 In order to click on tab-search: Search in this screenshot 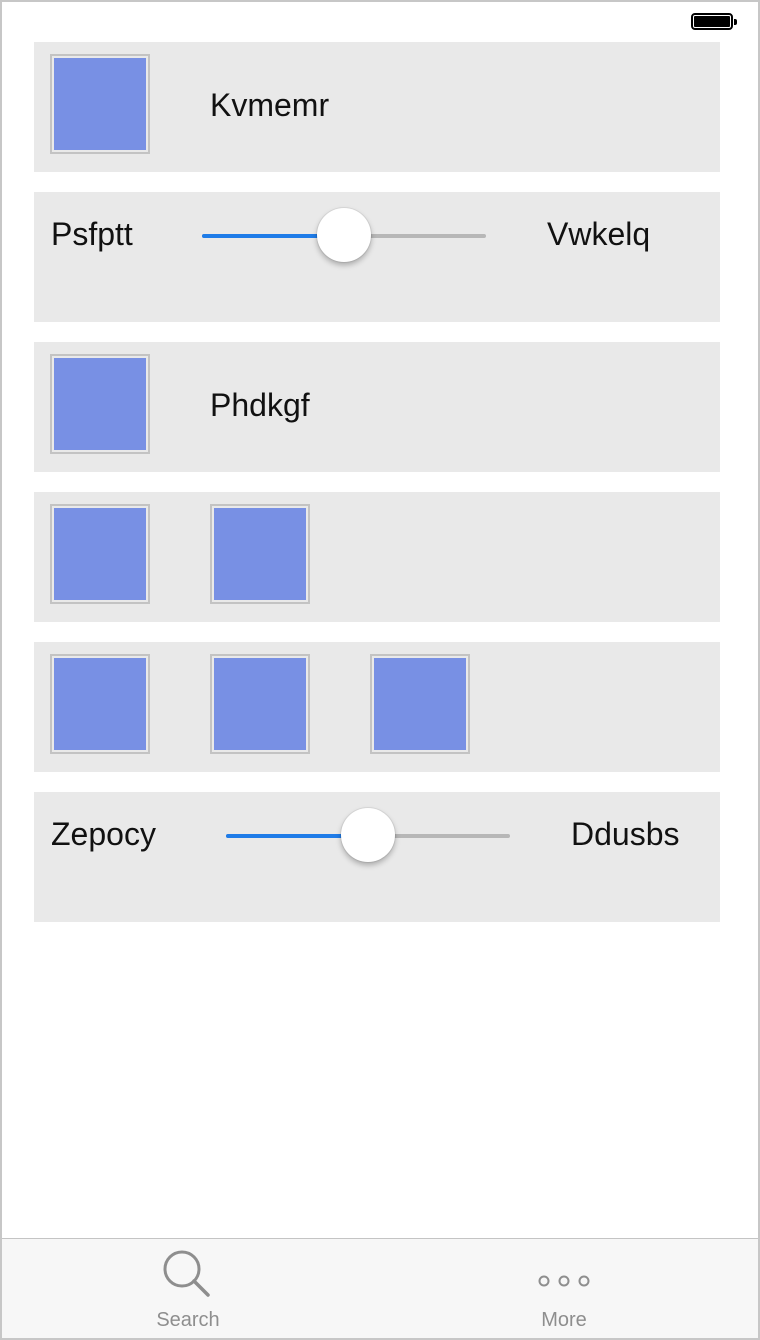, I will do `click(188, 1288)`.